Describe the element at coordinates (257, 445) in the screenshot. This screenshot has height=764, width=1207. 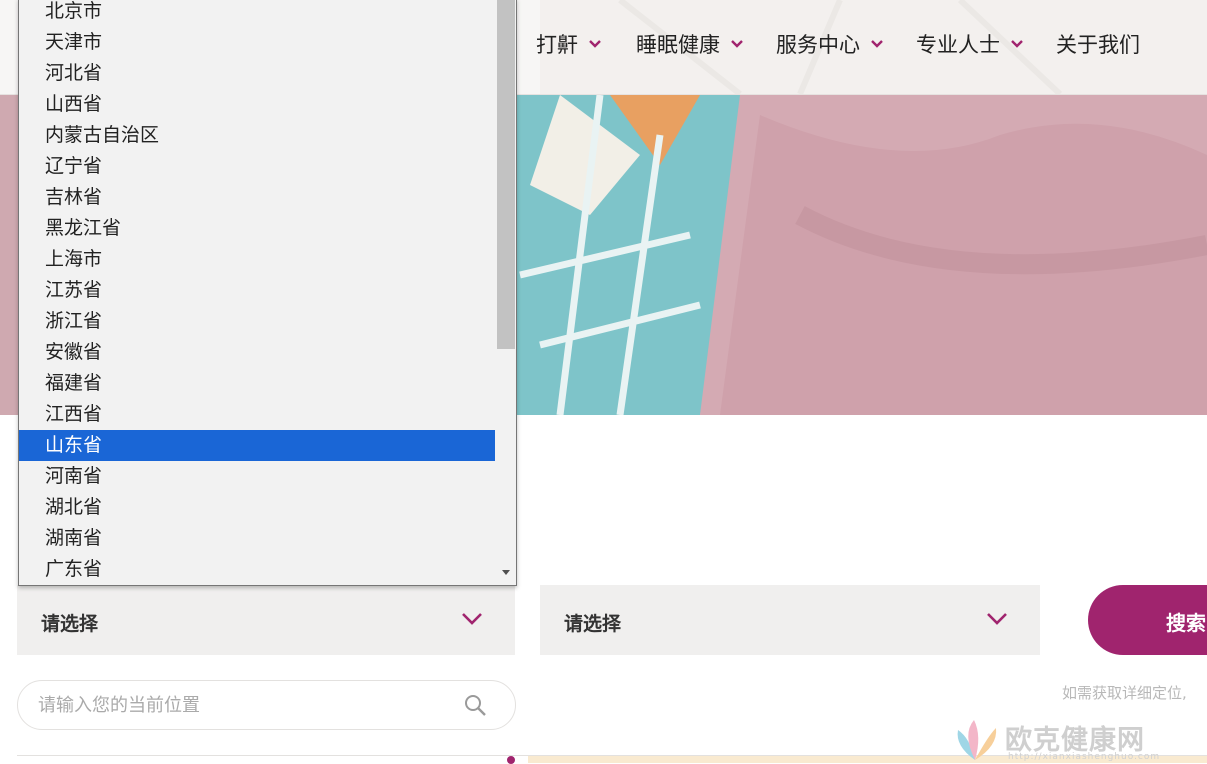
I see `dropdown-option: 山东省` at that location.